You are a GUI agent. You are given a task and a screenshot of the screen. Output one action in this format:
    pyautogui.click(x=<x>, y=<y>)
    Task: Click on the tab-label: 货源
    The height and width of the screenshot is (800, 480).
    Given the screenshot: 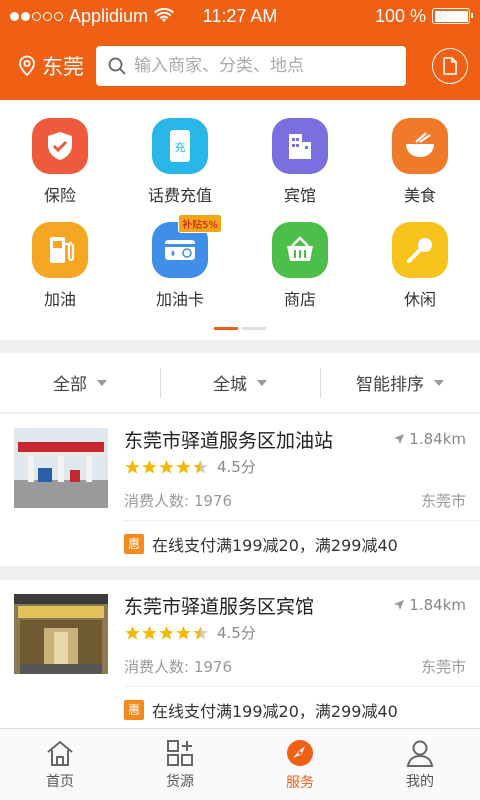 What is the action you would take?
    pyautogui.click(x=180, y=781)
    